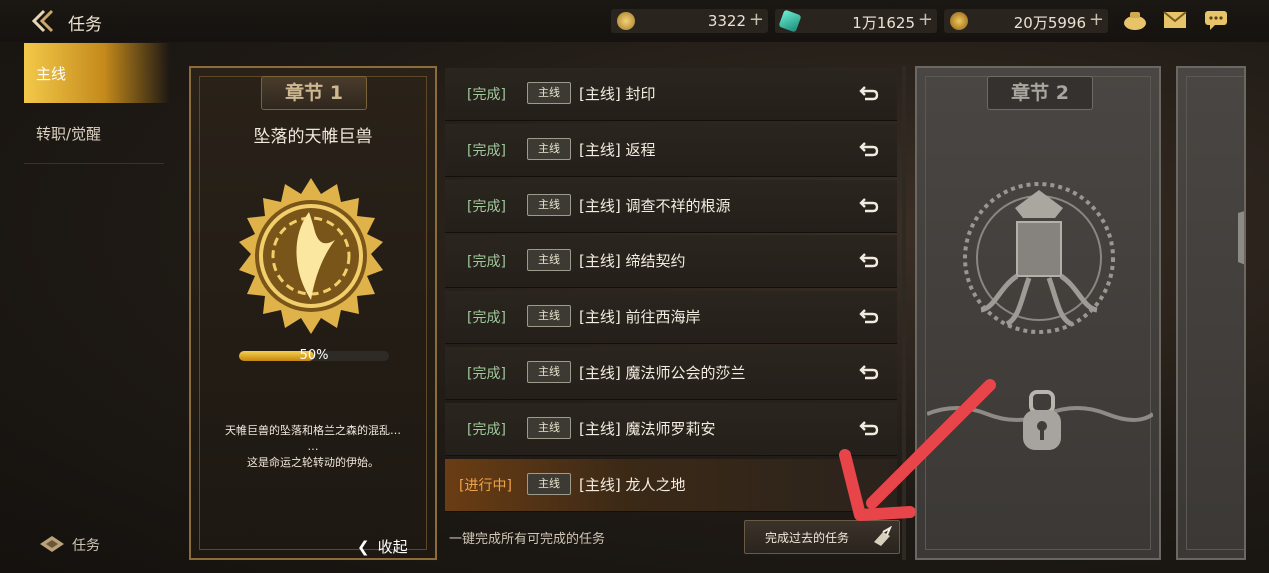 The height and width of the screenshot is (573, 1269). Describe the element at coordinates (647, 428) in the screenshot. I see `quest-name: [主线] 魔法师罗莉安` at that location.